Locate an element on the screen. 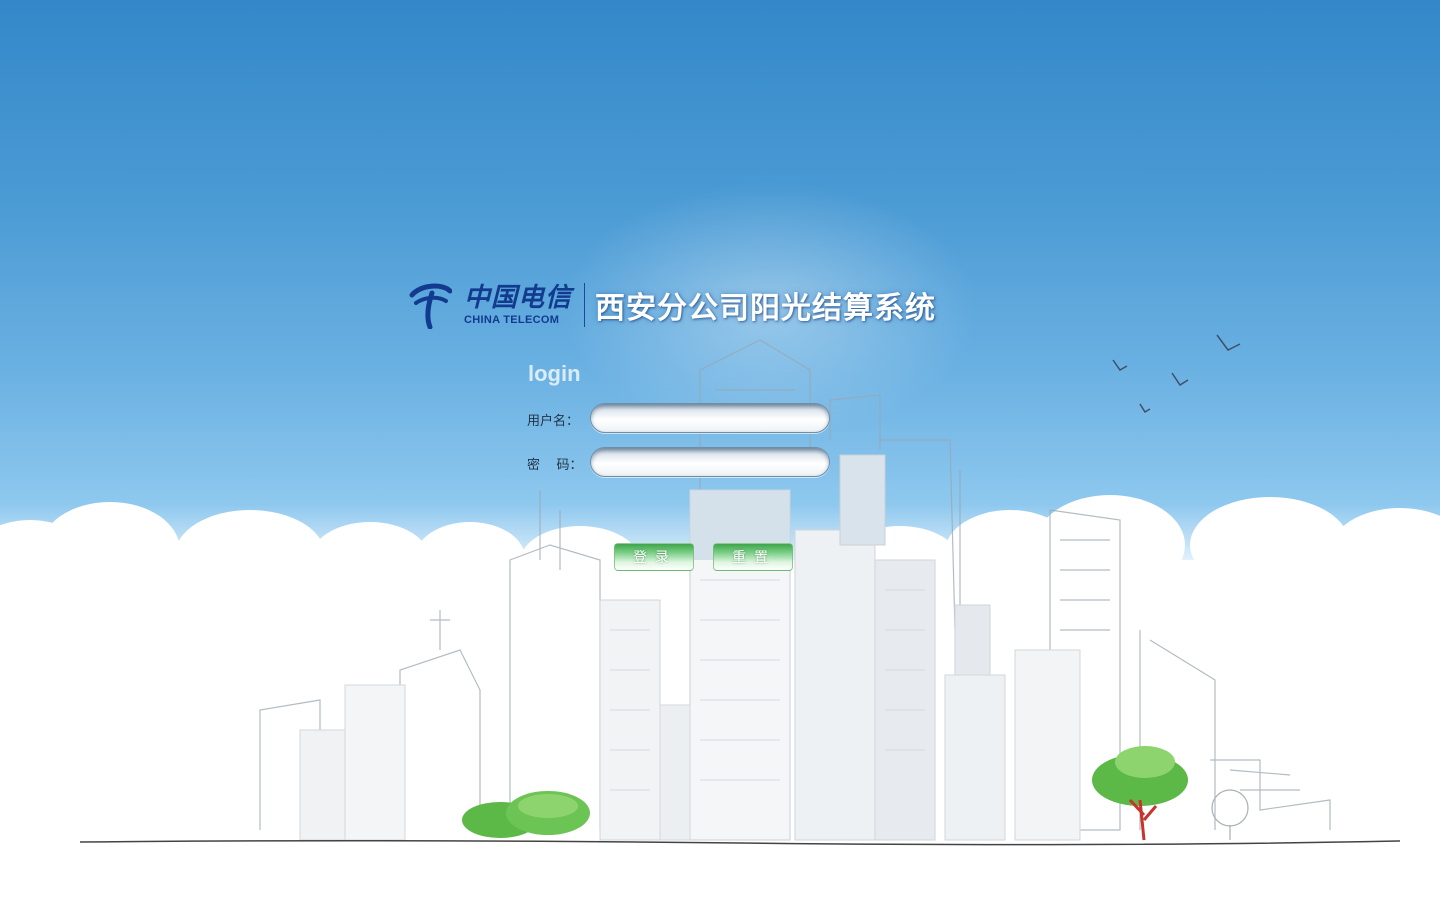  password-input is located at coordinates (710, 462).